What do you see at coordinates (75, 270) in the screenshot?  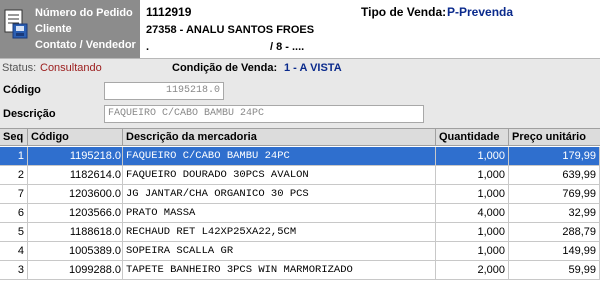 I see `cell-code: 1099288.0` at bounding box center [75, 270].